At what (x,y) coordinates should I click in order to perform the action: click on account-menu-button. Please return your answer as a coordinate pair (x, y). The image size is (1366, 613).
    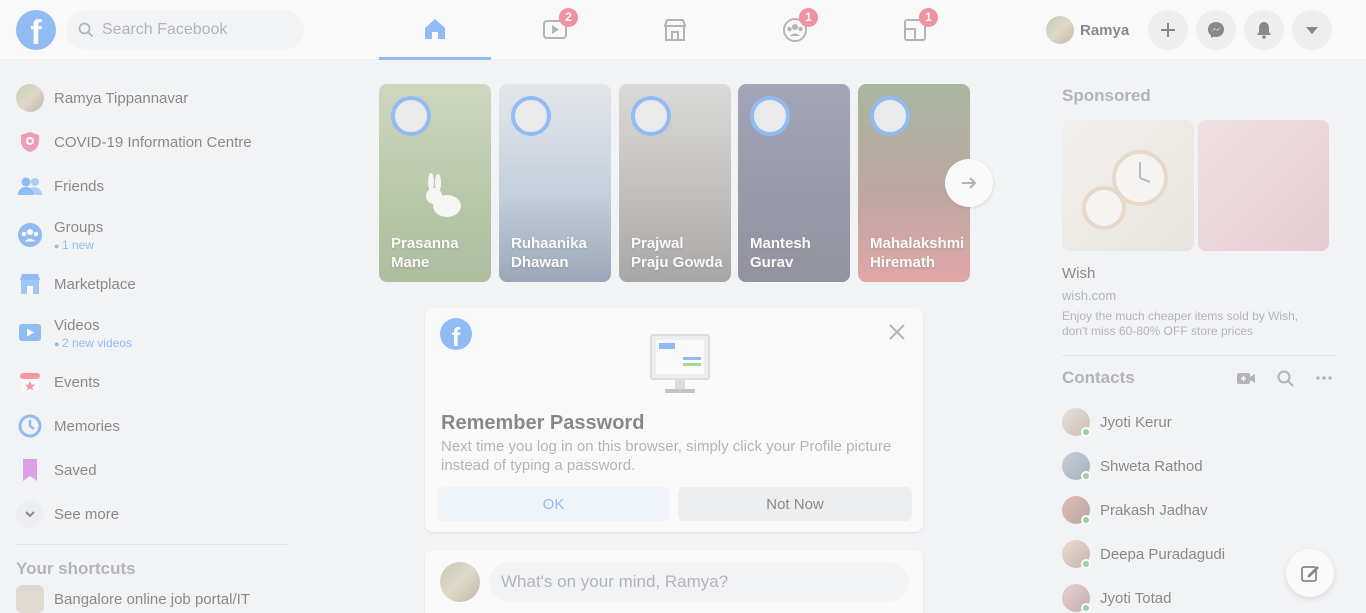
    Looking at the image, I should click on (1312, 30).